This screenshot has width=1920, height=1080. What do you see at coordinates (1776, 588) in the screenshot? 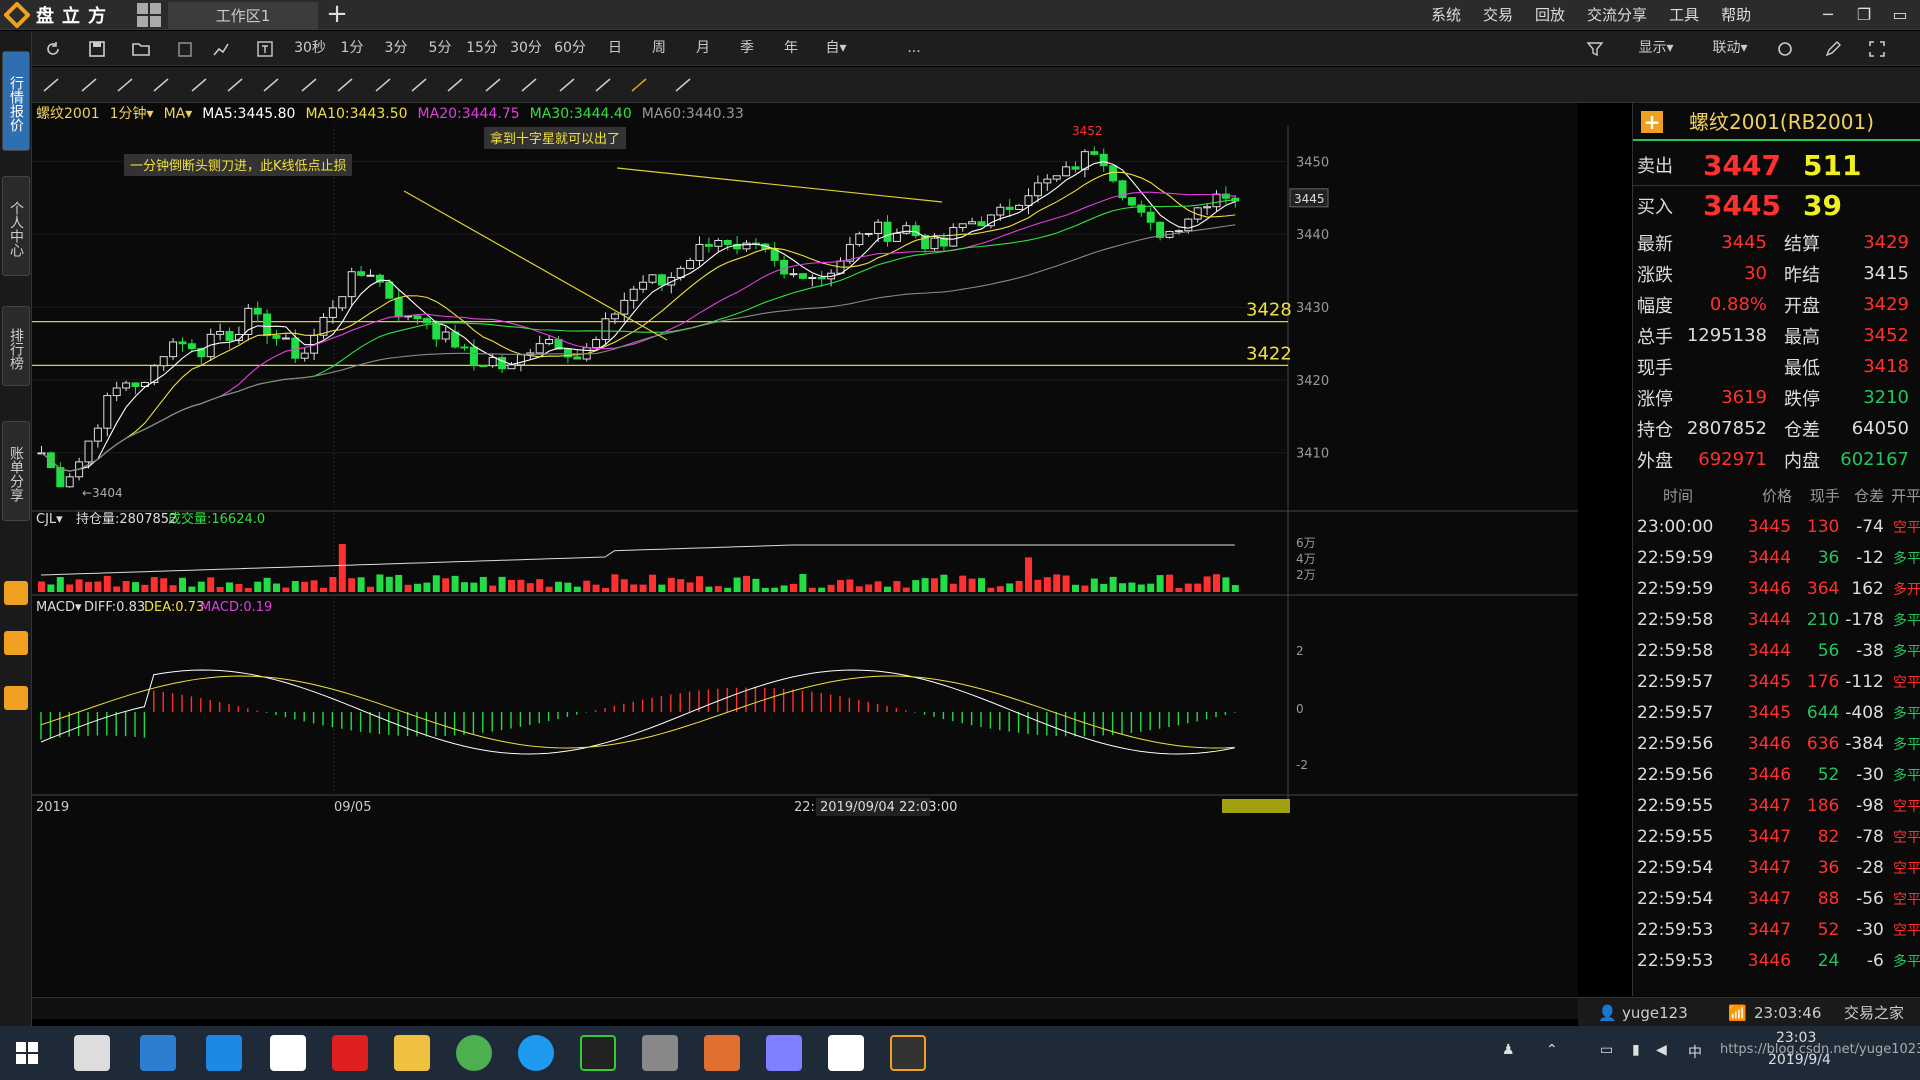
I see `tick-row: 22:59:59 3446 364 162 多开` at bounding box center [1776, 588].